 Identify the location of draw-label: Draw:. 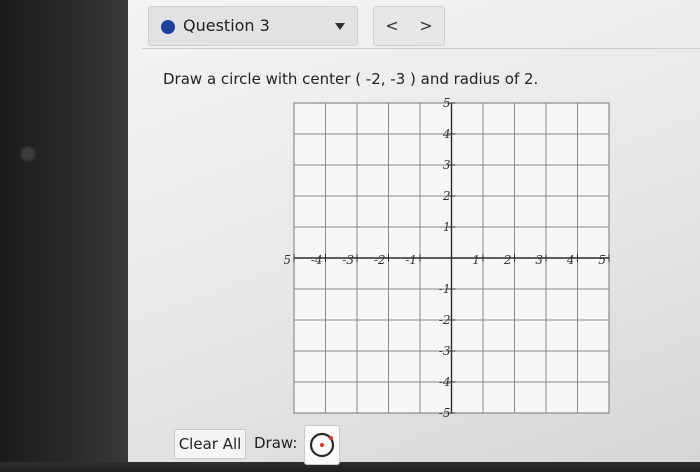
(276, 443).